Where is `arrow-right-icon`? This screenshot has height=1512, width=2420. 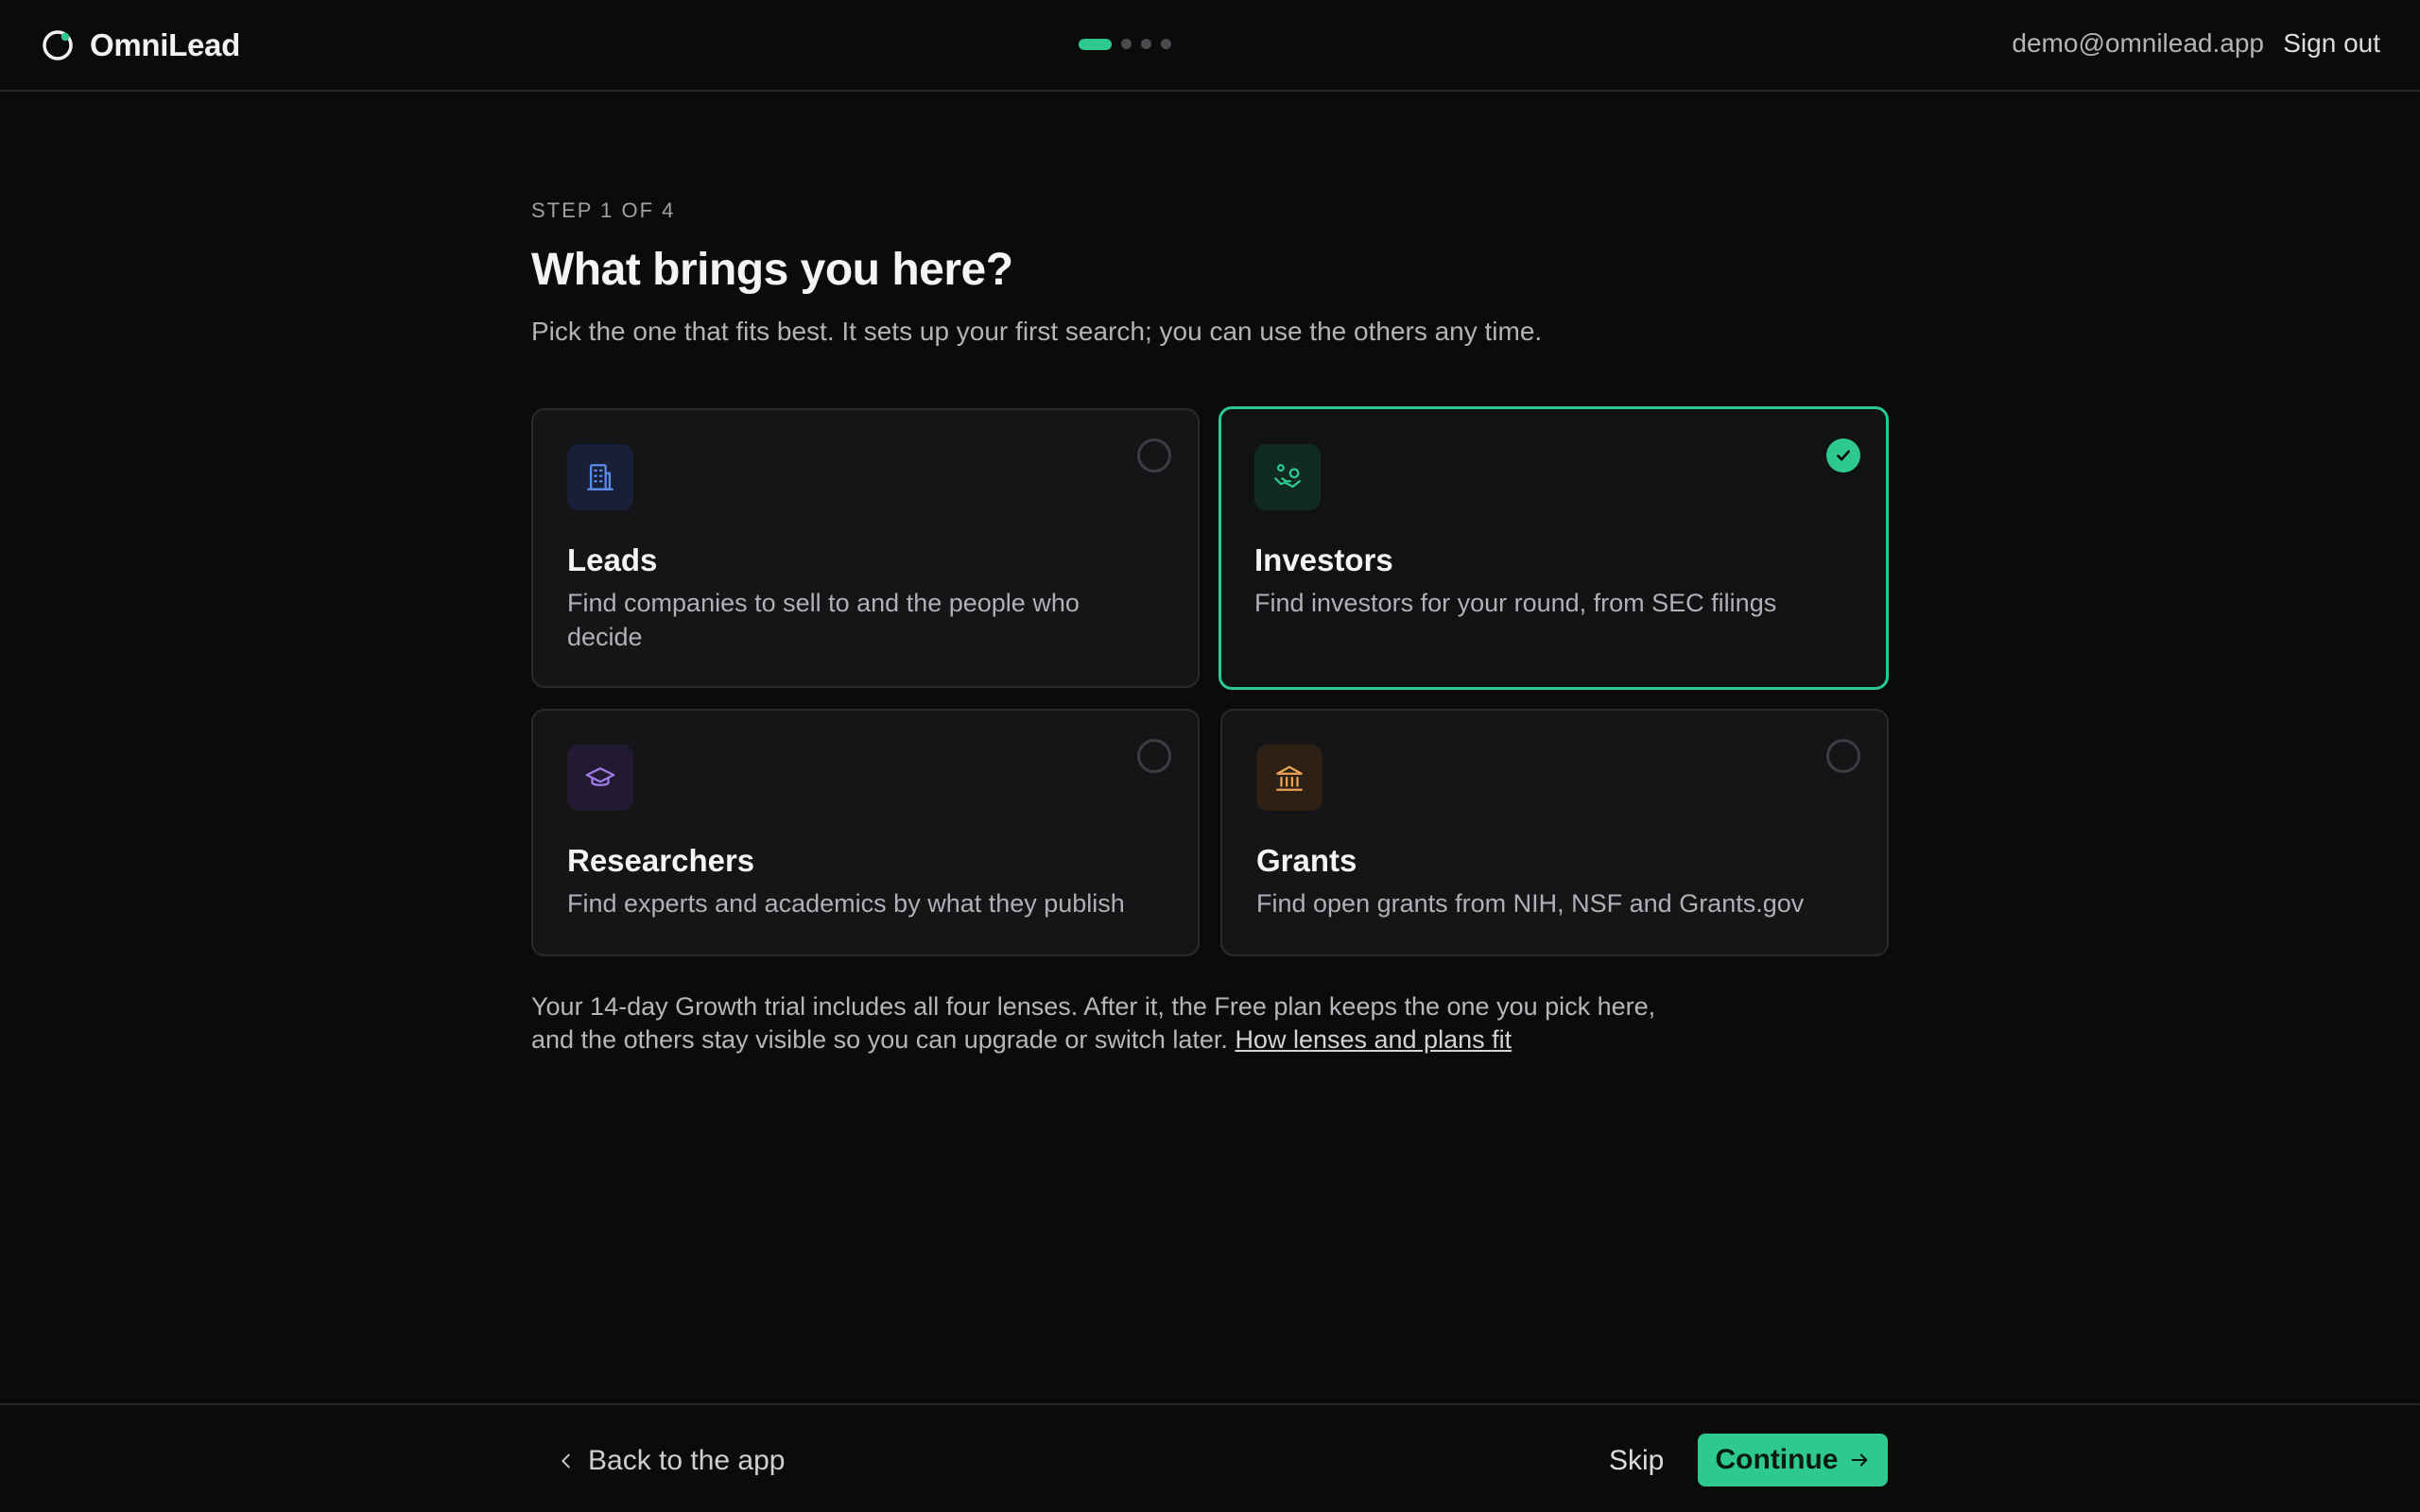 arrow-right-icon is located at coordinates (1860, 1460).